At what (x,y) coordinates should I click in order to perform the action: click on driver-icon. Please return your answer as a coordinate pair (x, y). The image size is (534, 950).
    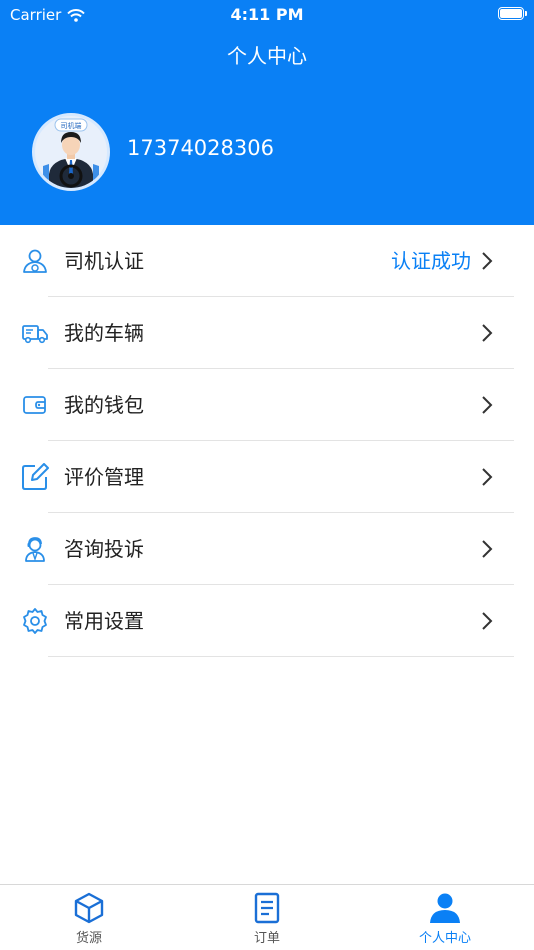
    Looking at the image, I should click on (35, 261).